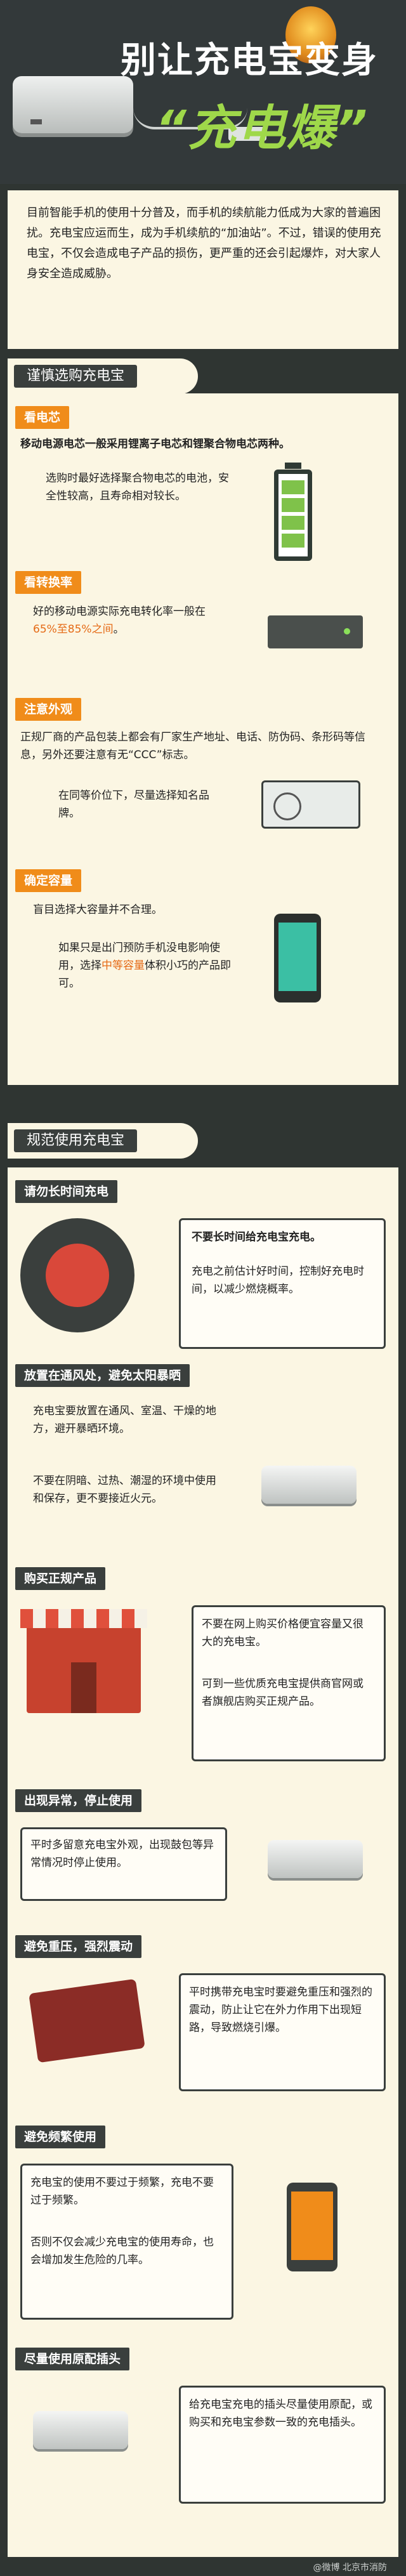 This screenshot has width=406, height=2576. Describe the element at coordinates (262, 128) in the screenshot. I see `title-line-2: “充电爆”` at that location.